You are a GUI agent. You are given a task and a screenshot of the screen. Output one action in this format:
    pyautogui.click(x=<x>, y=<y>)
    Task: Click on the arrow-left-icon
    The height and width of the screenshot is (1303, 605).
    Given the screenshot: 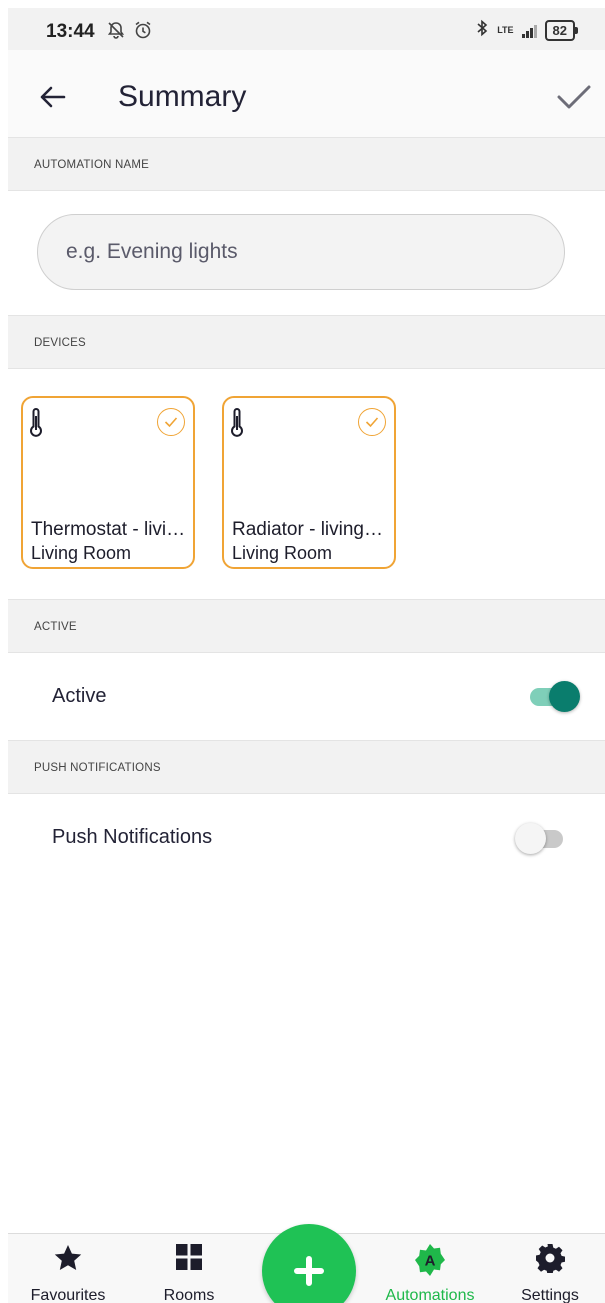 What is the action you would take?
    pyautogui.click(x=53, y=97)
    